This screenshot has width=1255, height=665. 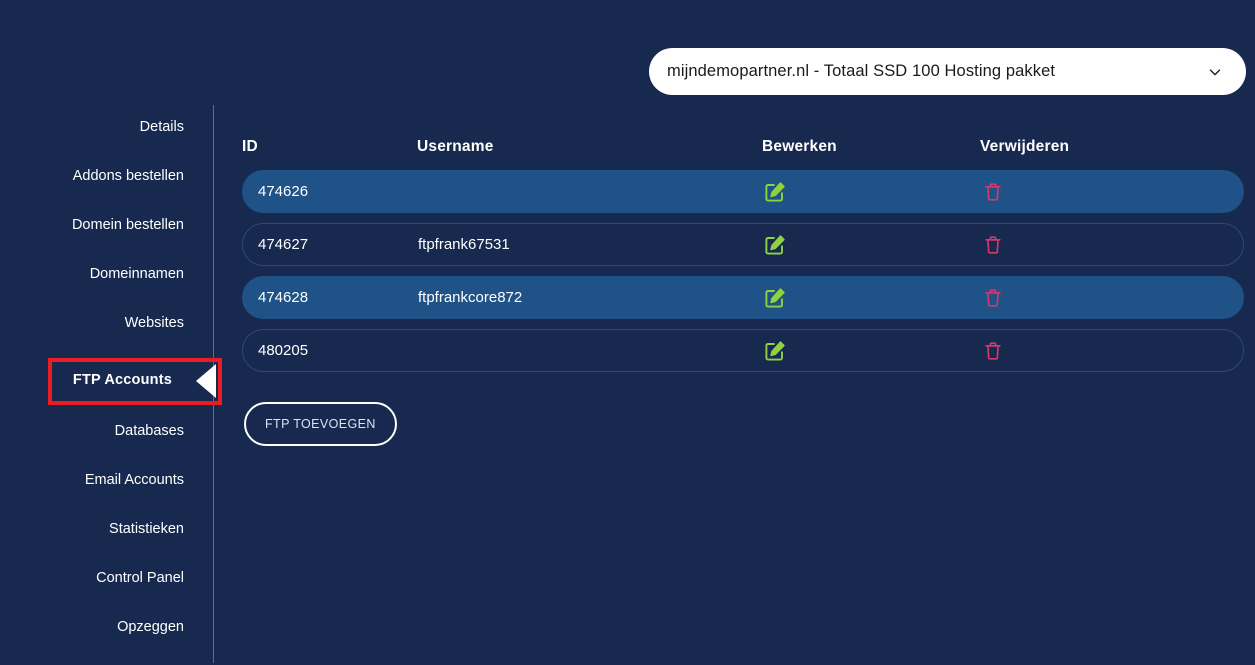 I want to click on sidebar-item-label: Details, so click(x=161, y=127).